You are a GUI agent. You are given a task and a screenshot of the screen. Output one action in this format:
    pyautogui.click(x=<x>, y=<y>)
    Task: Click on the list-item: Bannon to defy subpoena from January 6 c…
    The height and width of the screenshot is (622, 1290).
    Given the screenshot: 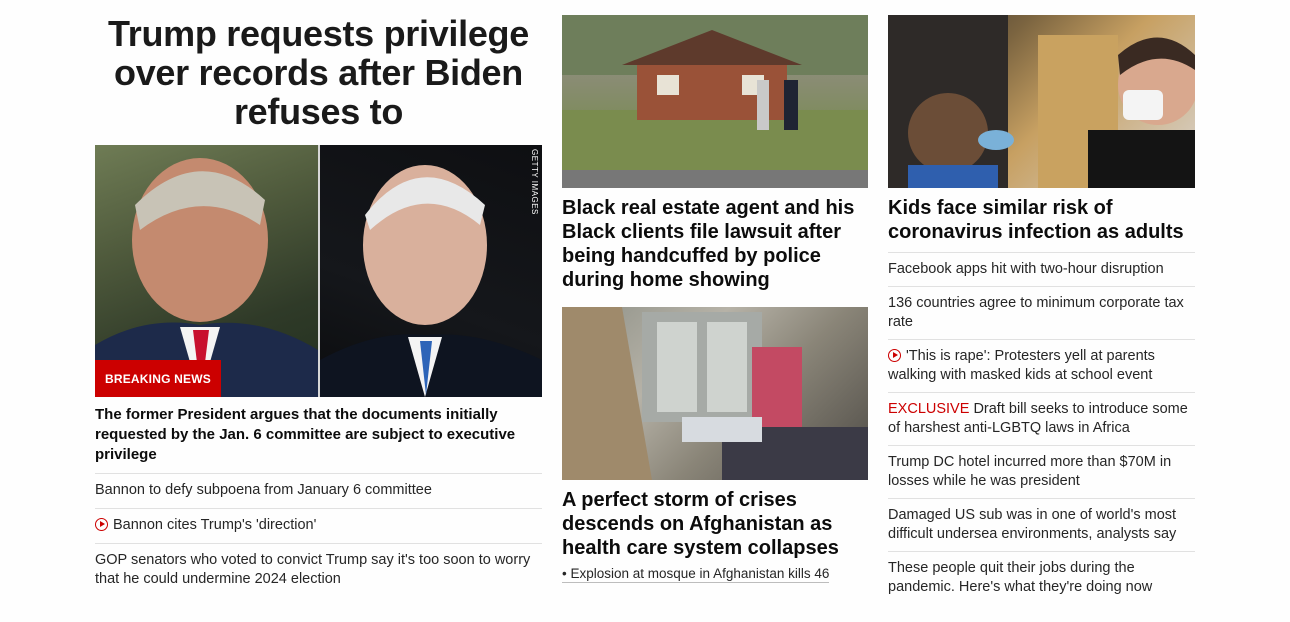 What is the action you would take?
    pyautogui.click(x=318, y=490)
    